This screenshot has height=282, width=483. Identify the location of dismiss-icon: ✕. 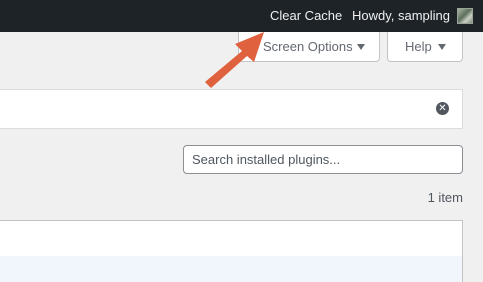
(442, 108).